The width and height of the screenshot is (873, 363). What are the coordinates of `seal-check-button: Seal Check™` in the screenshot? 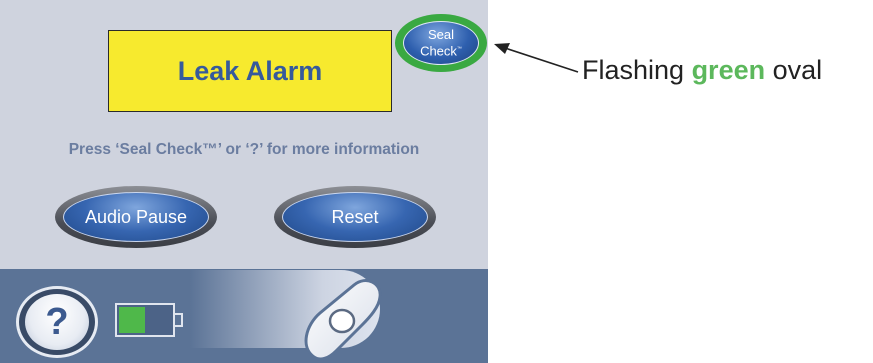 It's located at (441, 43).